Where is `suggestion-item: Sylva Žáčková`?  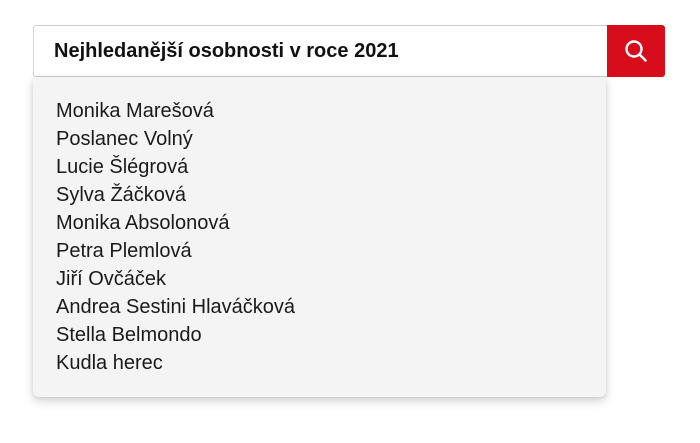 suggestion-item: Sylva Žáčková is located at coordinates (319, 195).